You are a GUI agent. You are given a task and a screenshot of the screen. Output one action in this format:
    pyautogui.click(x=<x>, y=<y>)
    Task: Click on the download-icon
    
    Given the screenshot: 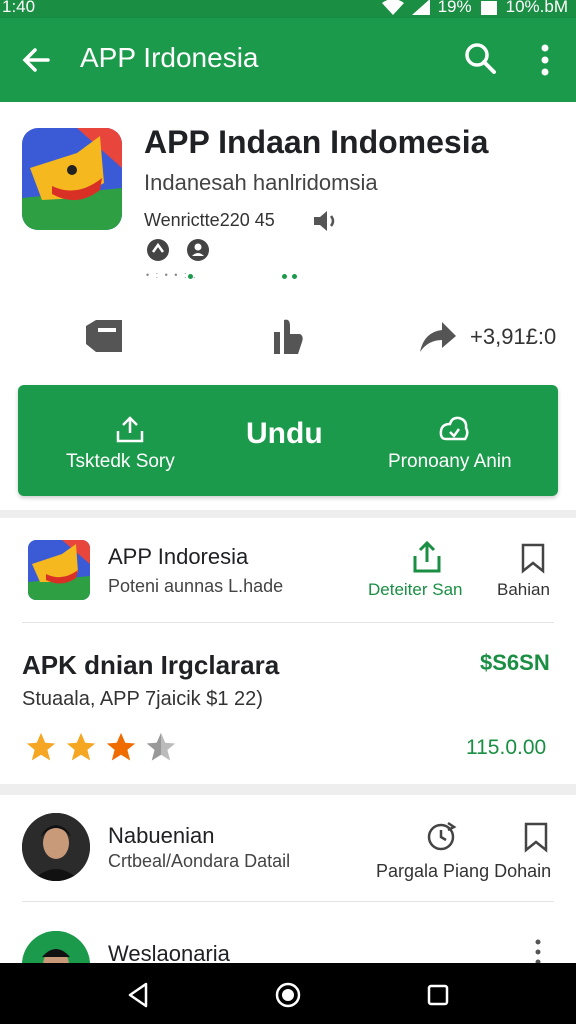 What is the action you would take?
    pyautogui.click(x=130, y=429)
    